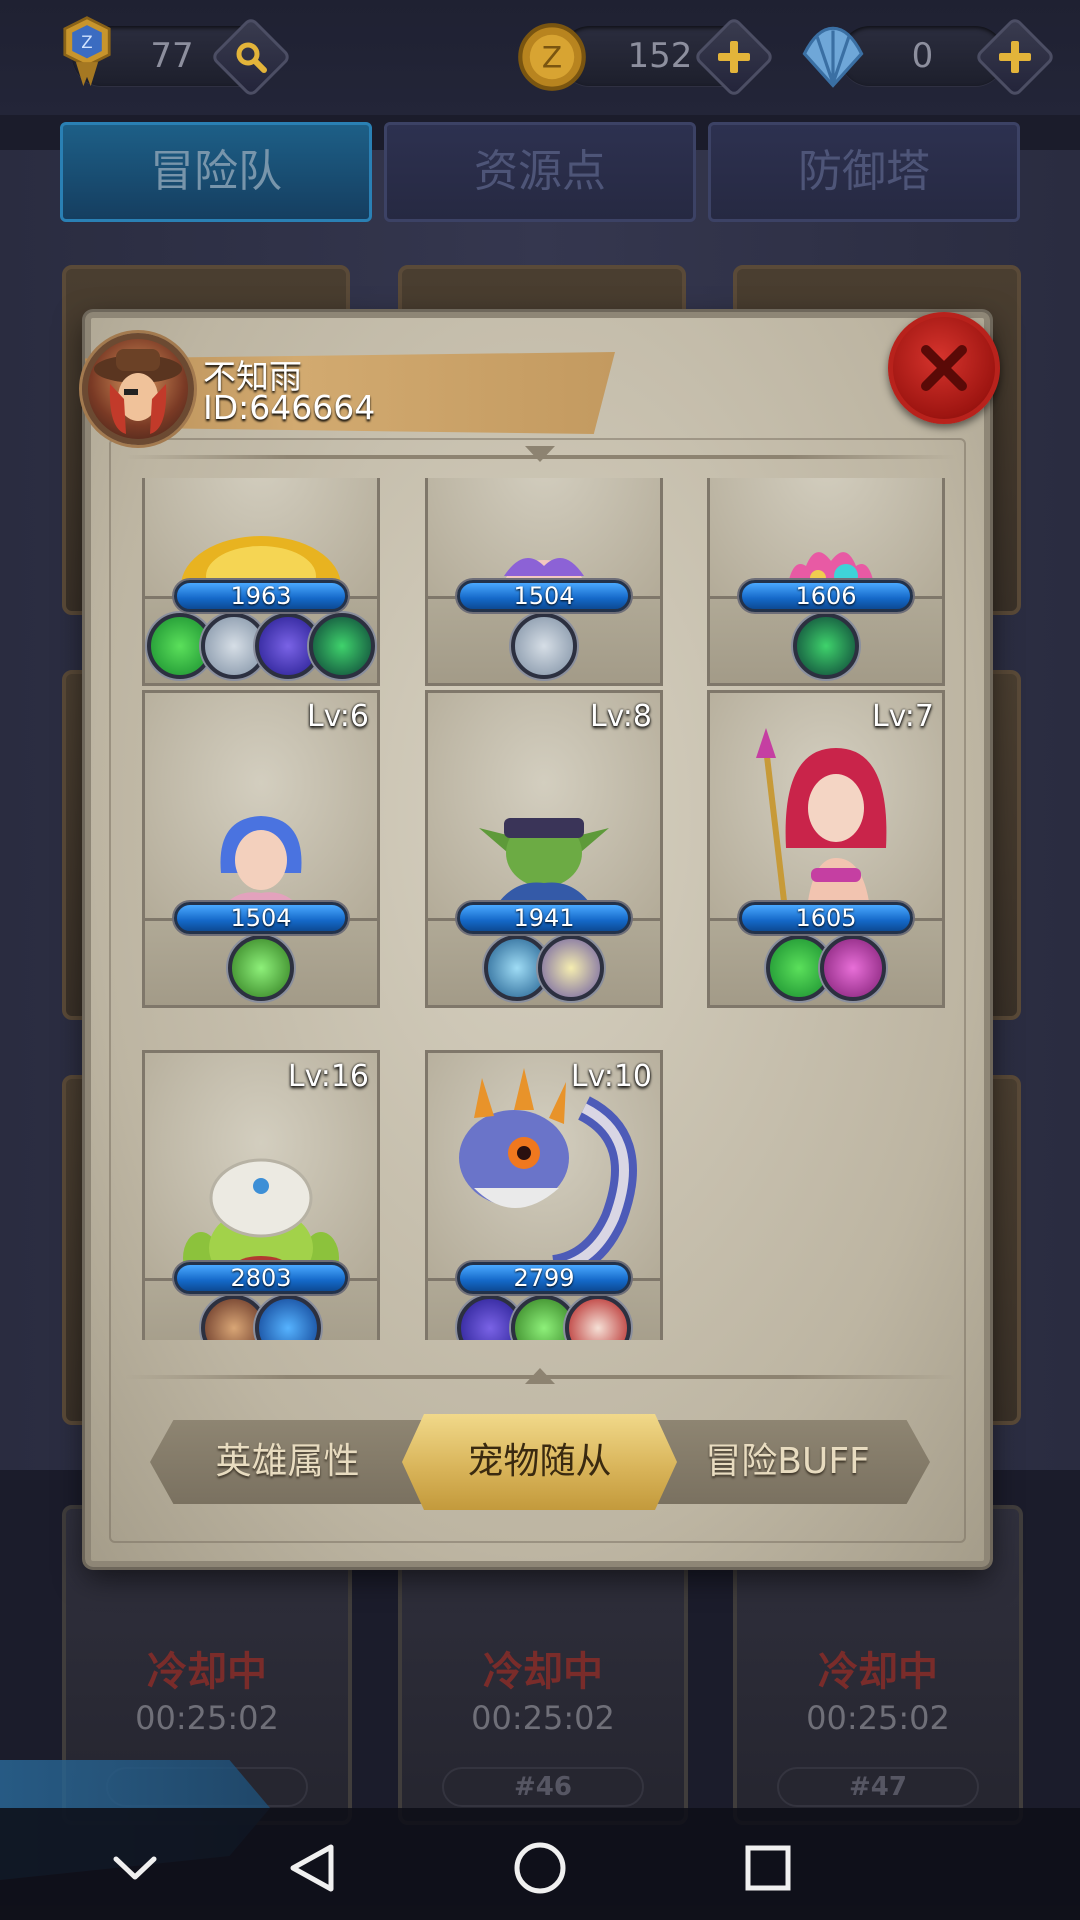  Describe the element at coordinates (543, 1787) in the screenshot. I see `team-number: #46` at that location.